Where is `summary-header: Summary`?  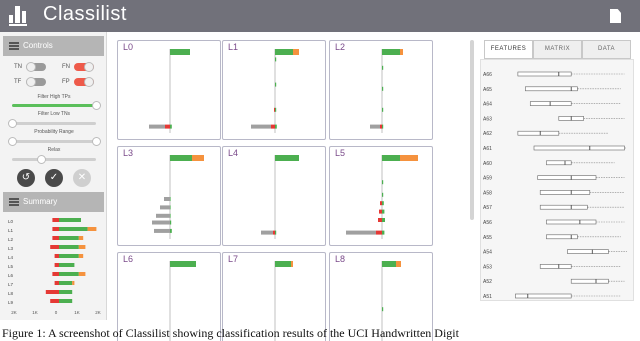
summary-header: Summary is located at coordinates (53, 202).